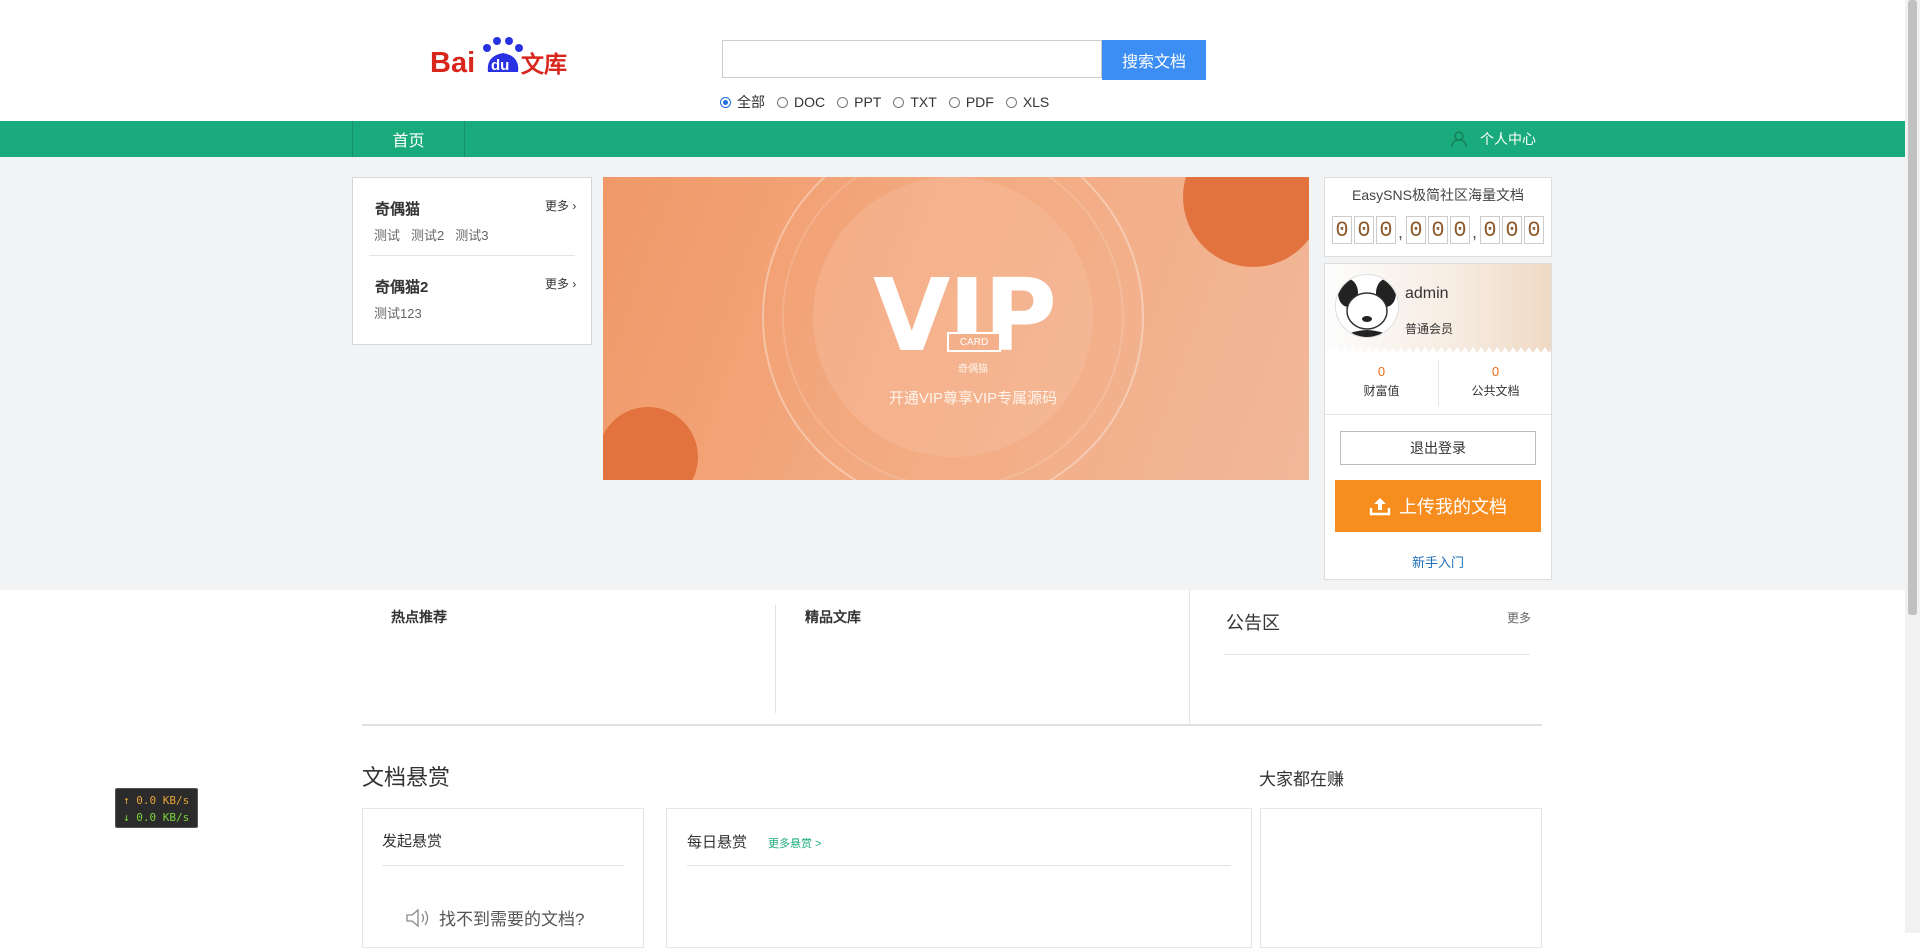 This screenshot has width=1920, height=948. What do you see at coordinates (1036, 102) in the screenshot?
I see `filter-label: XLS` at bounding box center [1036, 102].